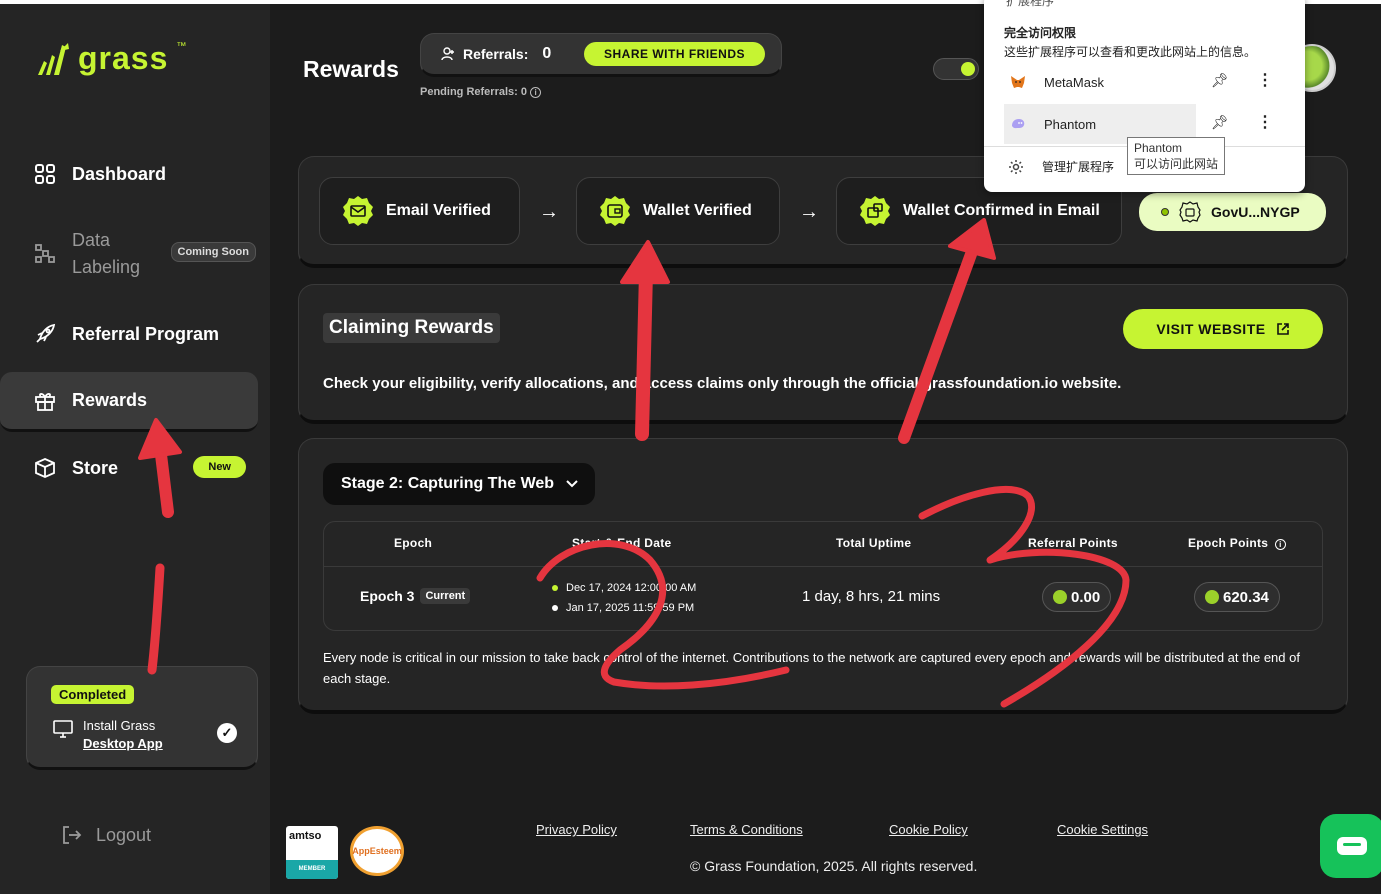  Describe the element at coordinates (110, 400) in the screenshot. I see `sidebar-item-label: Rewards` at that location.